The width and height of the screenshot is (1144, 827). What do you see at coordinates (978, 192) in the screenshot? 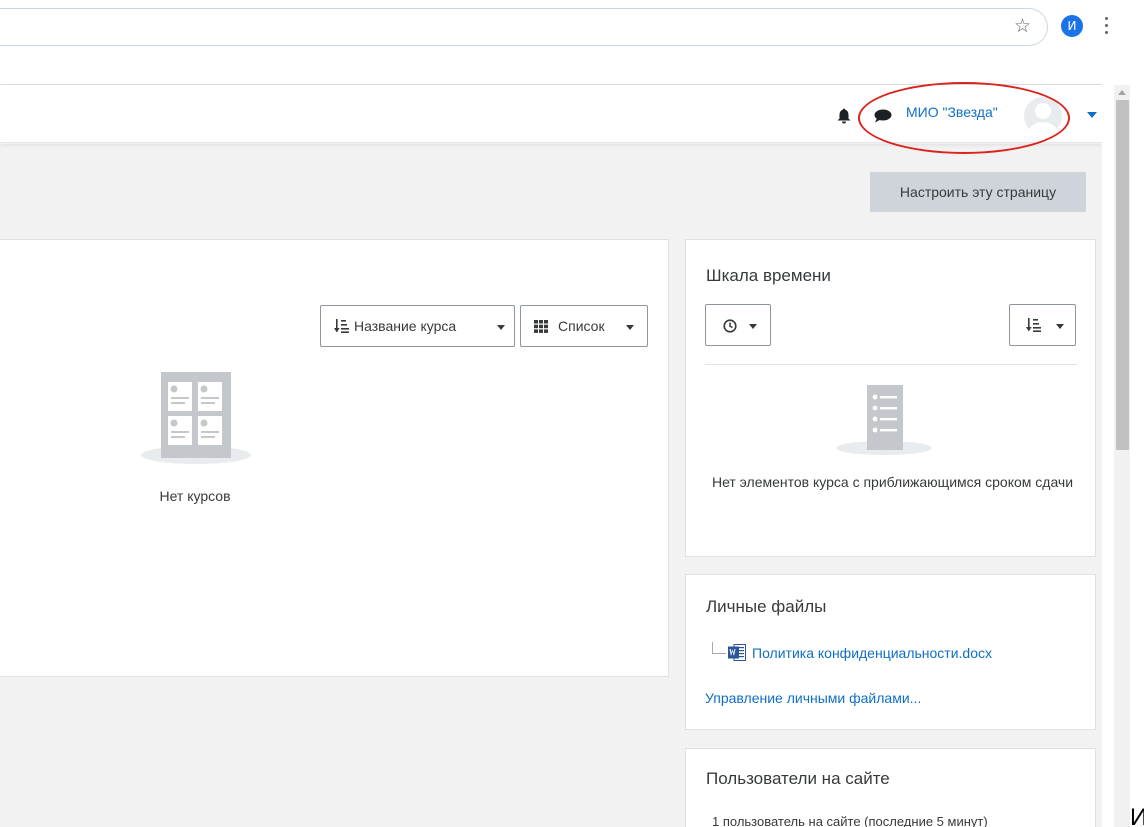
I see `customize-page-button: Настроить эту страницу` at bounding box center [978, 192].